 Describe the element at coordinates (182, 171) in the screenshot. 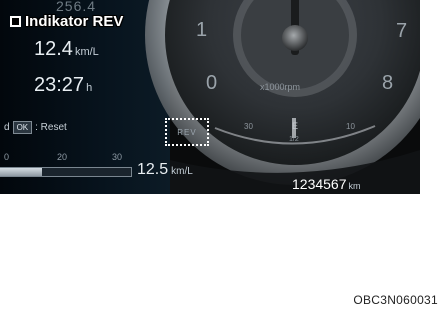

I see `average-unit: km/L` at that location.